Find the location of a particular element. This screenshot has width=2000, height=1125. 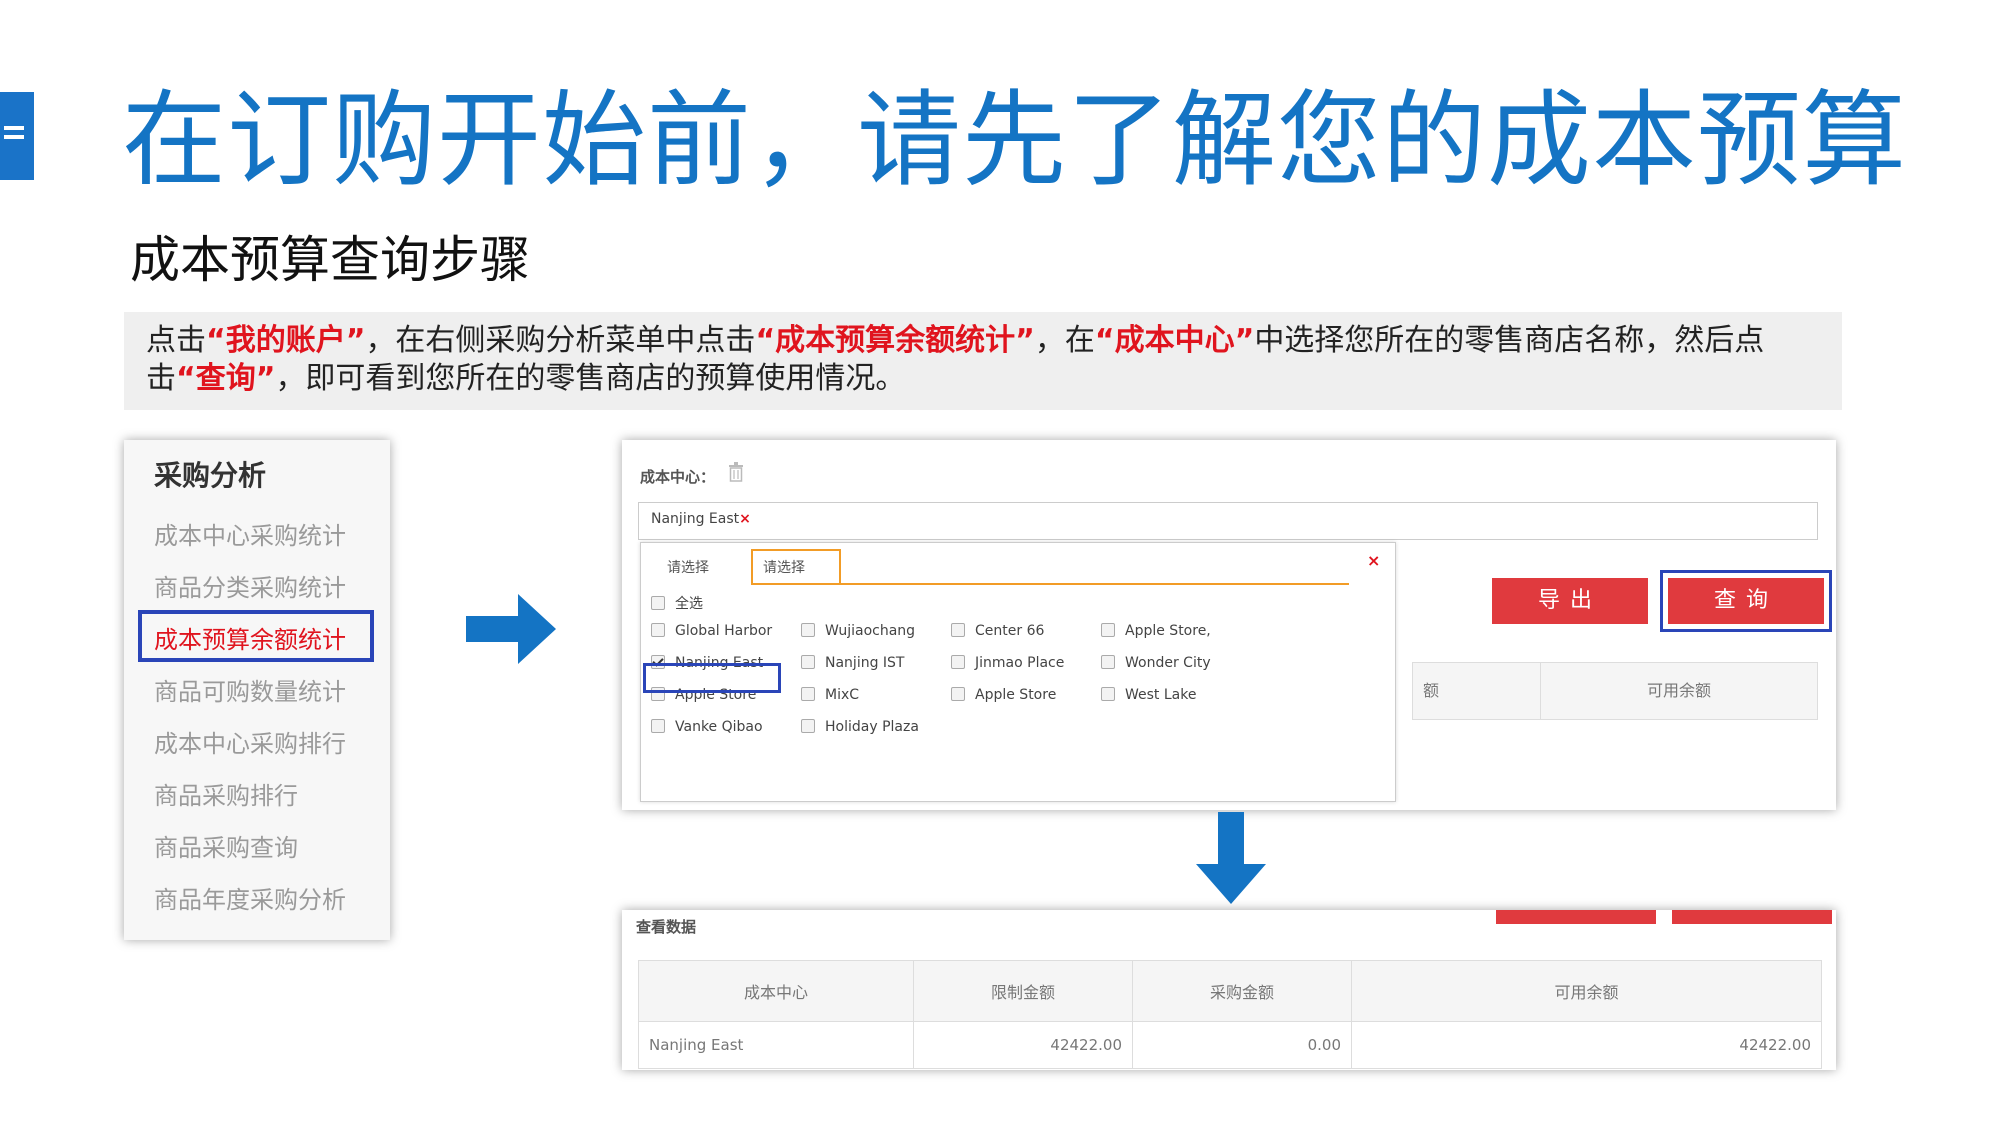

option-label: Center 66 is located at coordinates (1010, 631).